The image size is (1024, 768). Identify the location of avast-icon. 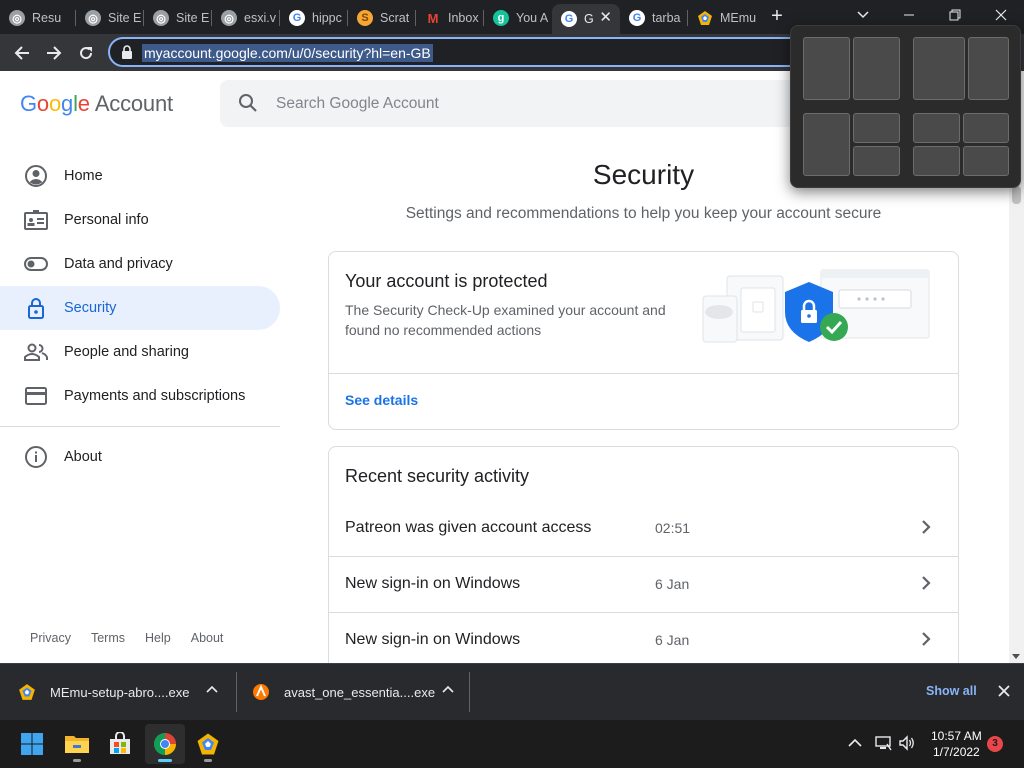
(261, 692).